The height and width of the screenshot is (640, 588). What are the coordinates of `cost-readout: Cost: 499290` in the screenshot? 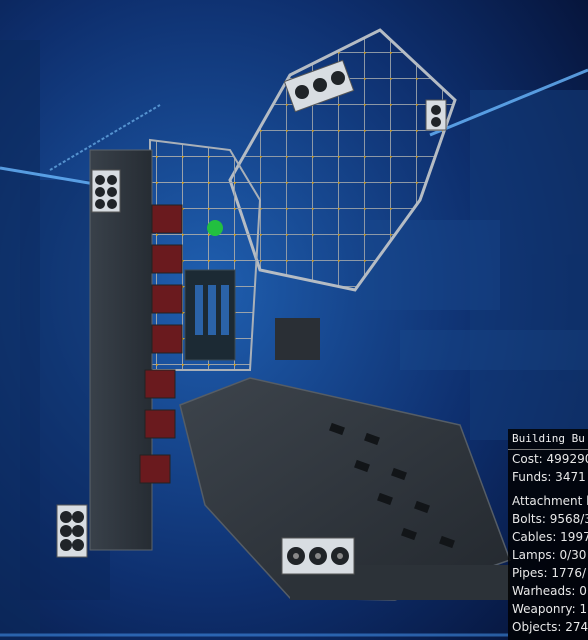 It's located at (550, 459).